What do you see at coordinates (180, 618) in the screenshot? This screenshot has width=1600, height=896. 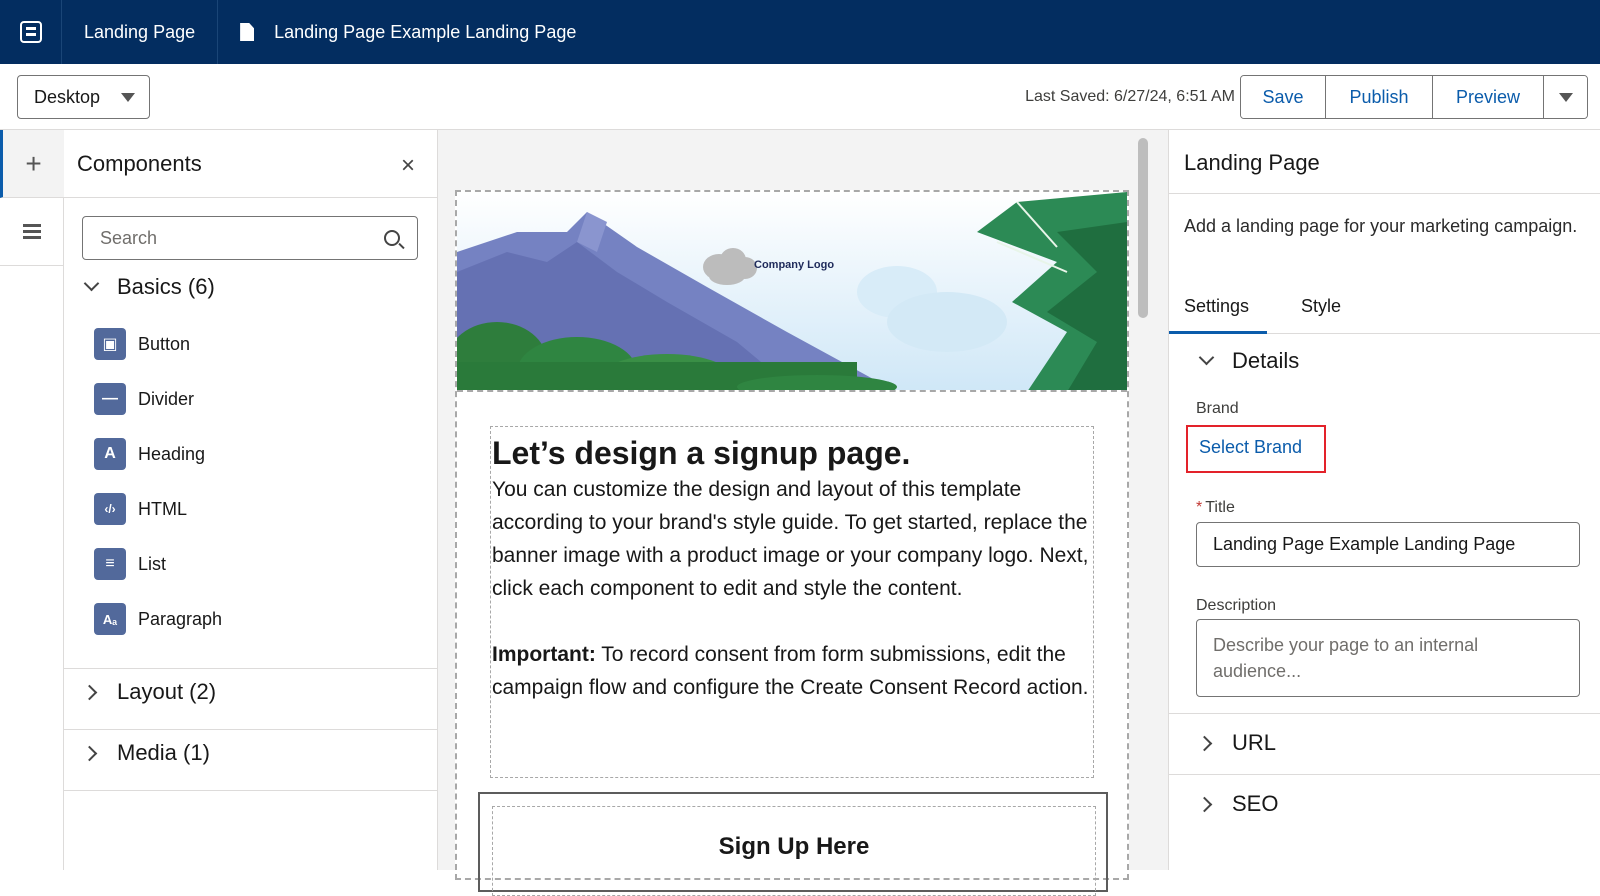 I see `component-label: Paragraph` at bounding box center [180, 618].